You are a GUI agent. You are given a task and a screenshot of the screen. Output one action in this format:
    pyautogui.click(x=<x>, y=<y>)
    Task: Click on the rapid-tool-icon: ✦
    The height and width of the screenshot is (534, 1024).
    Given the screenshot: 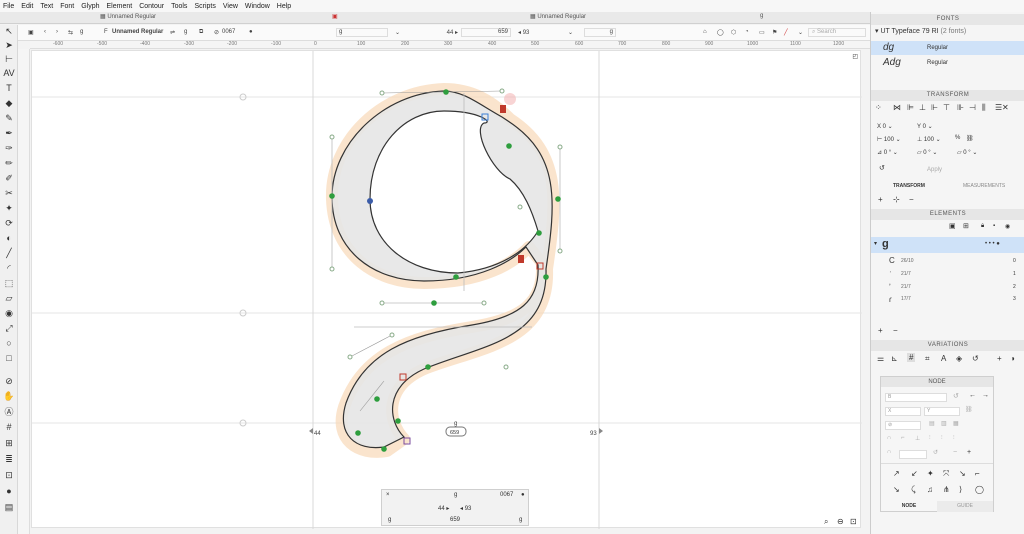 What is the action you would take?
    pyautogui.click(x=9, y=208)
    